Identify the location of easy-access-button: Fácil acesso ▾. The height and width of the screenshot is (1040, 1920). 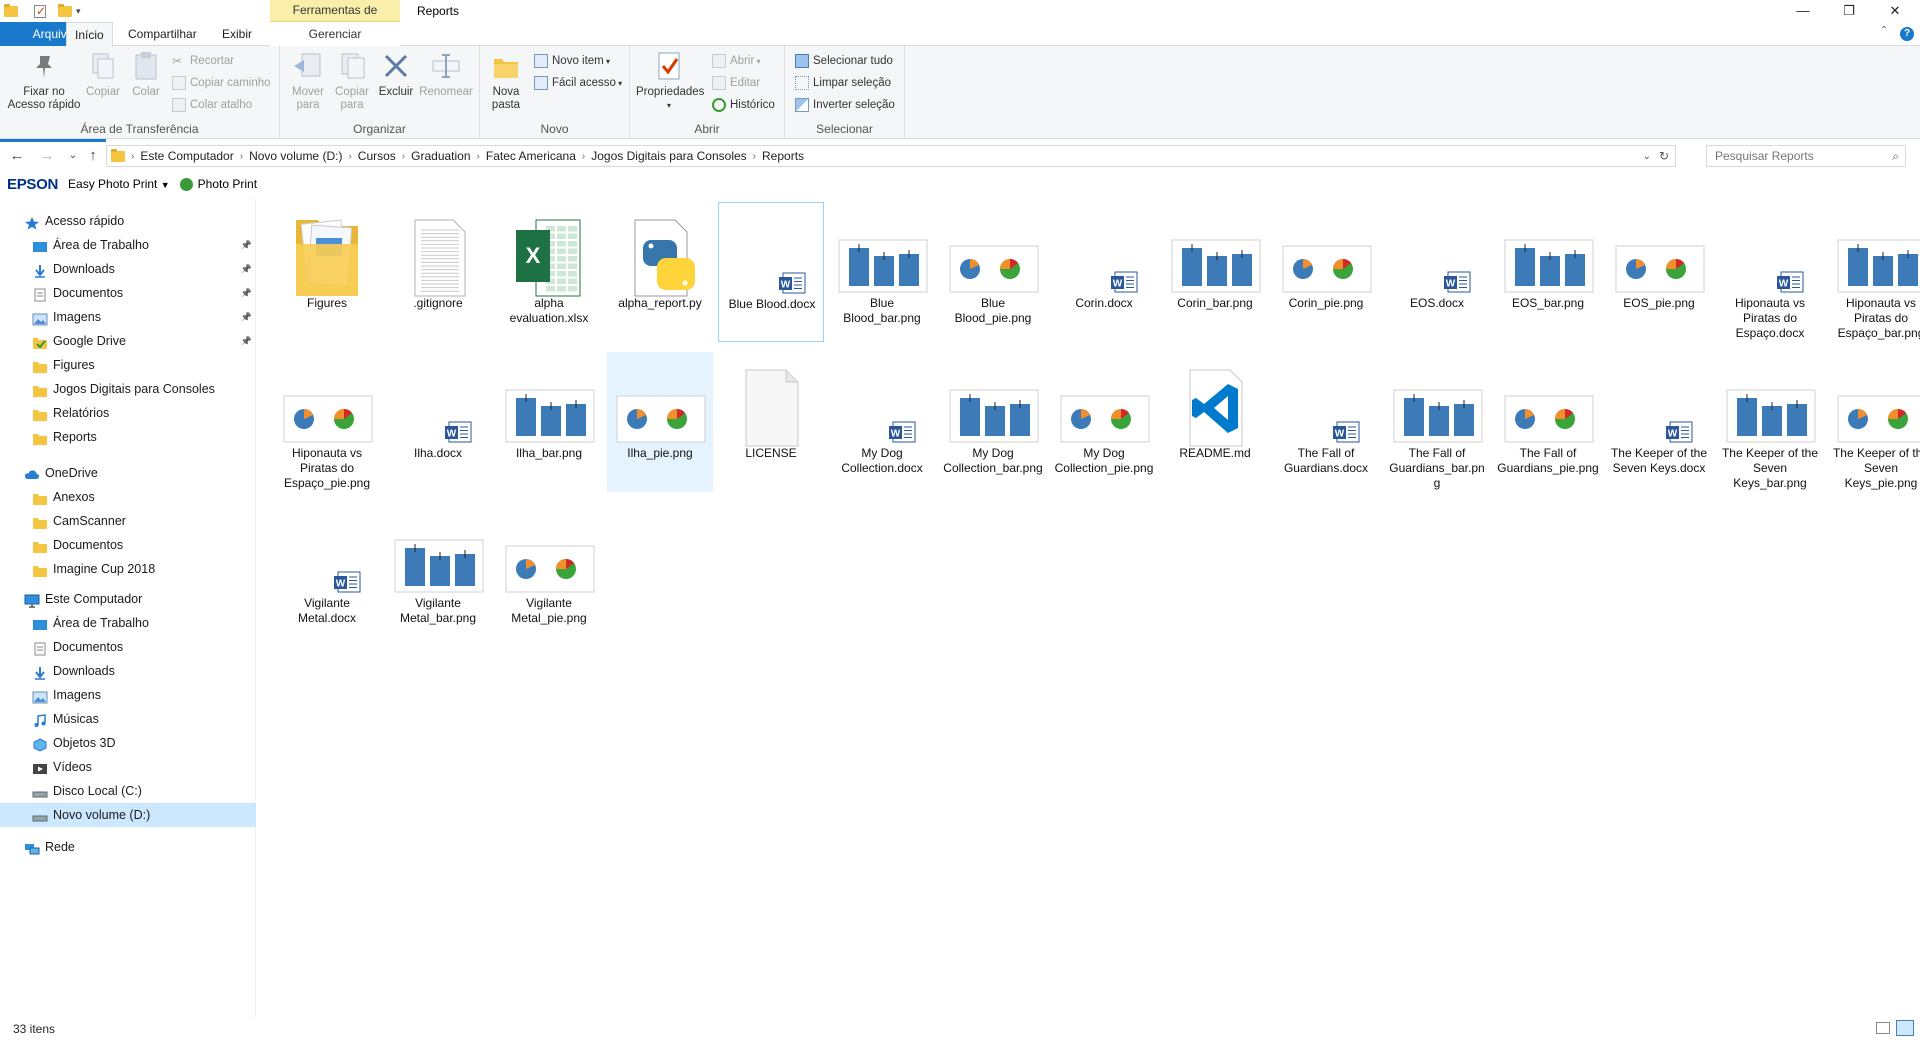
(577, 83).